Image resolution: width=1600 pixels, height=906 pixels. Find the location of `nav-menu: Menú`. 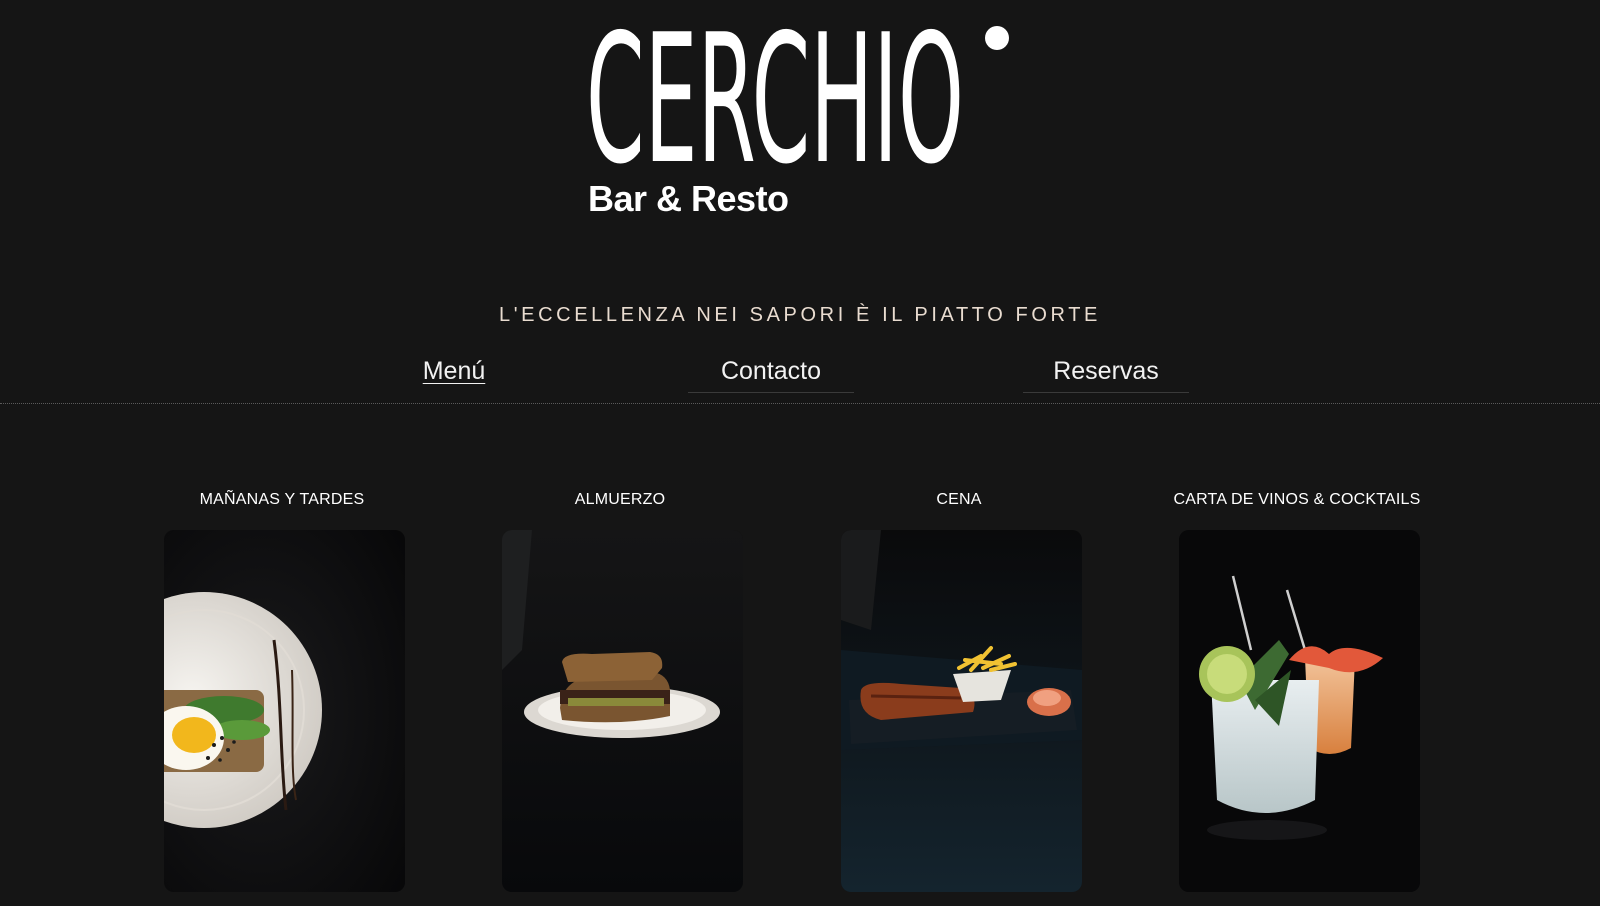

nav-menu: Menú is located at coordinates (454, 371).